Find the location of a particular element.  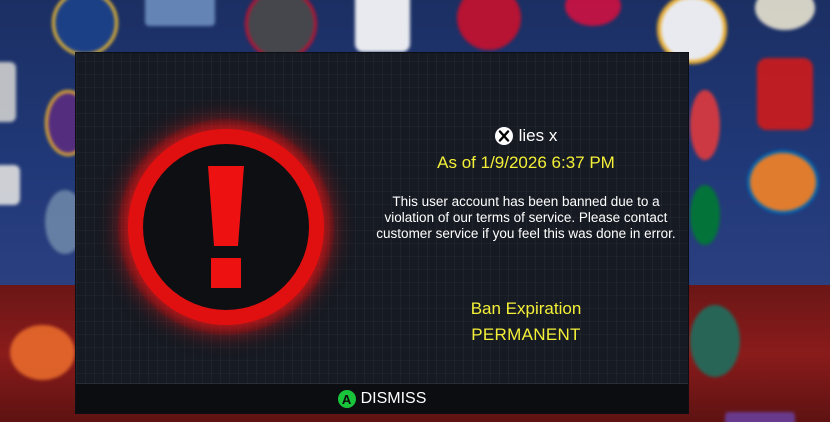

dismiss-label: DISMISS is located at coordinates (393, 398).